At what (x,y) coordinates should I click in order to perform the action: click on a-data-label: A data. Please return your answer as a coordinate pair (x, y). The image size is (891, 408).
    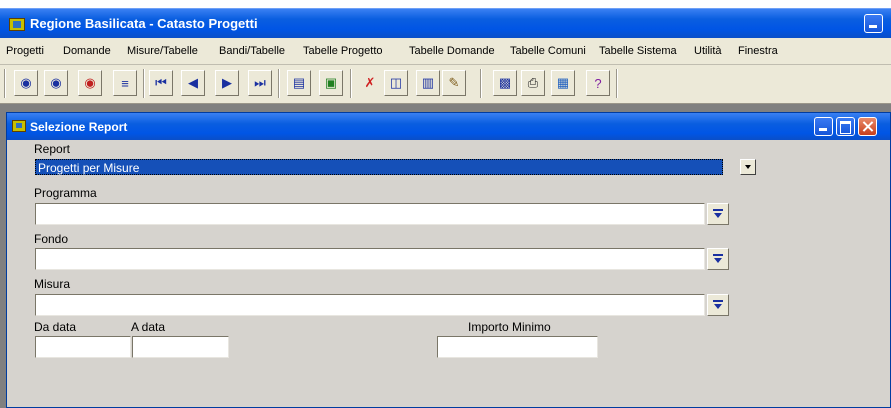
    Looking at the image, I should click on (148, 327).